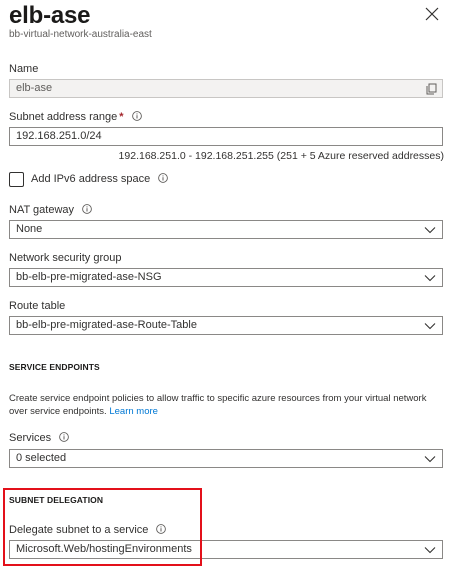  What do you see at coordinates (106, 325) in the screenshot?
I see `route-table-value: bb-elb-pre-migrated-ase-Route-Table` at bounding box center [106, 325].